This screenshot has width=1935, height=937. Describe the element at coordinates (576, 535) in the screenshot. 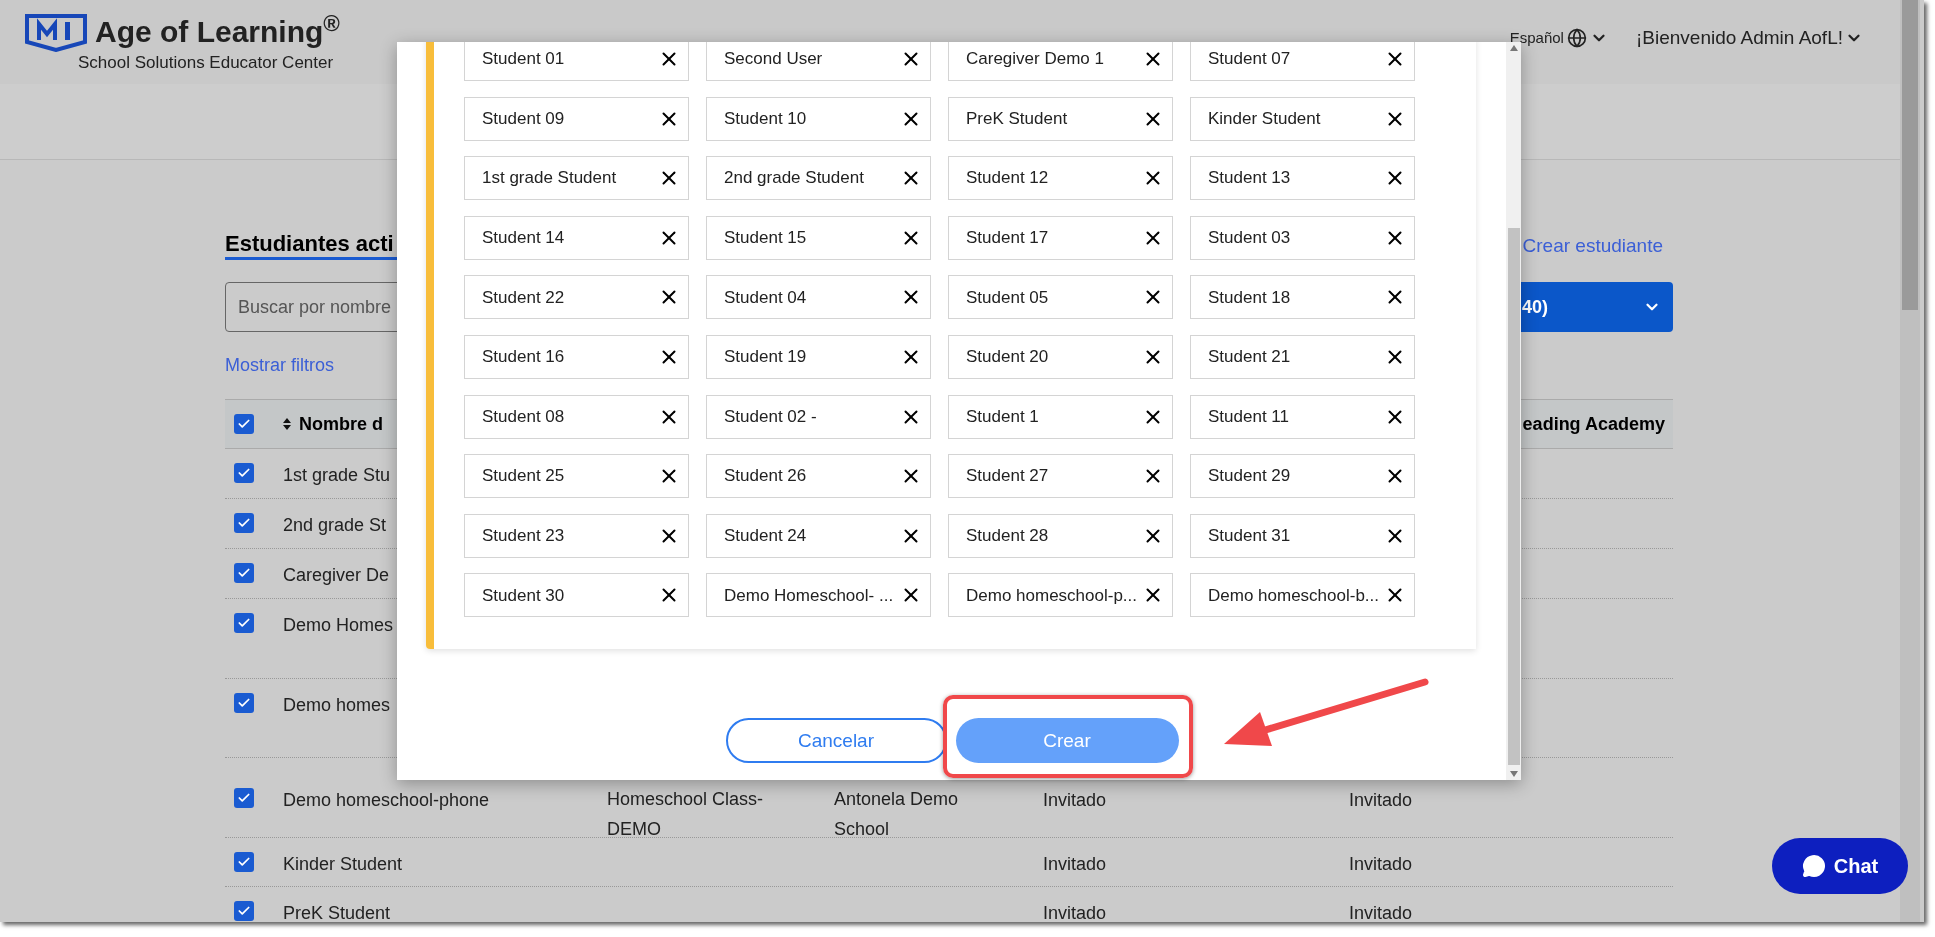

I see `student-chip: Student 23` at that location.